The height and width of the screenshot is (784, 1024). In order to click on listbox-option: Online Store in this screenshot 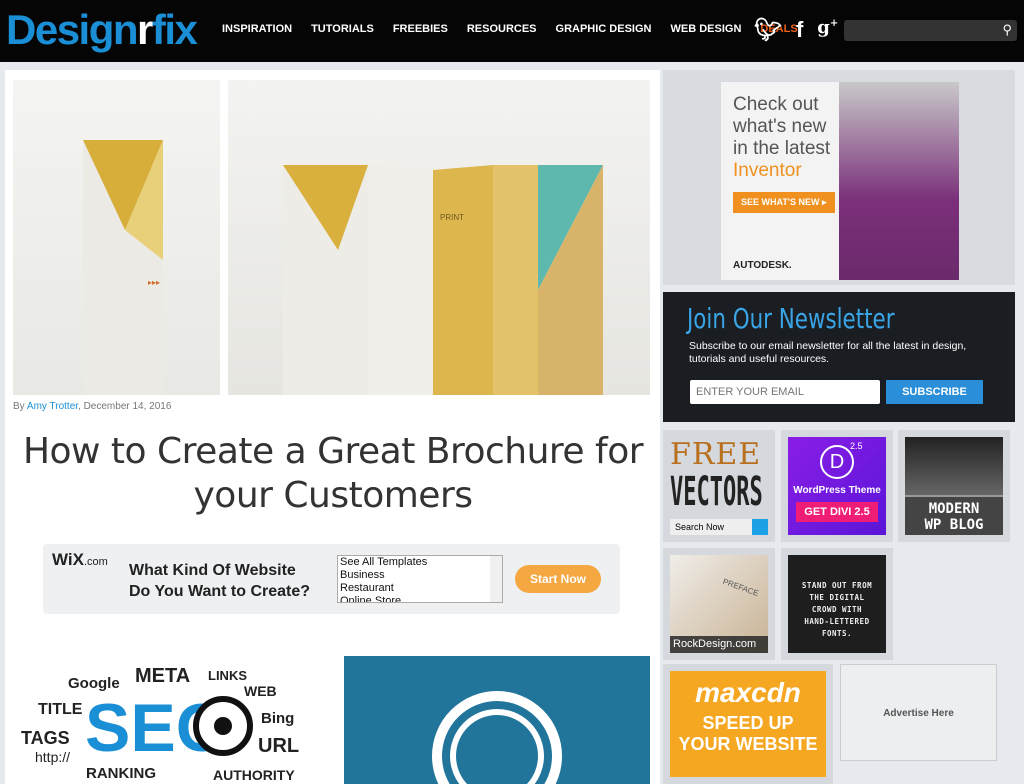, I will do `click(421, 598)`.